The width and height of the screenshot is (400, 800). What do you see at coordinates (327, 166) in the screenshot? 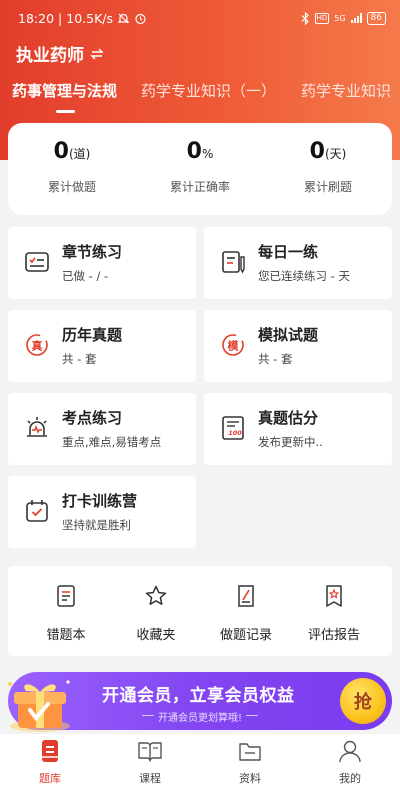
I see `stat-practice-days: 0(天) 累计刷题` at bounding box center [327, 166].